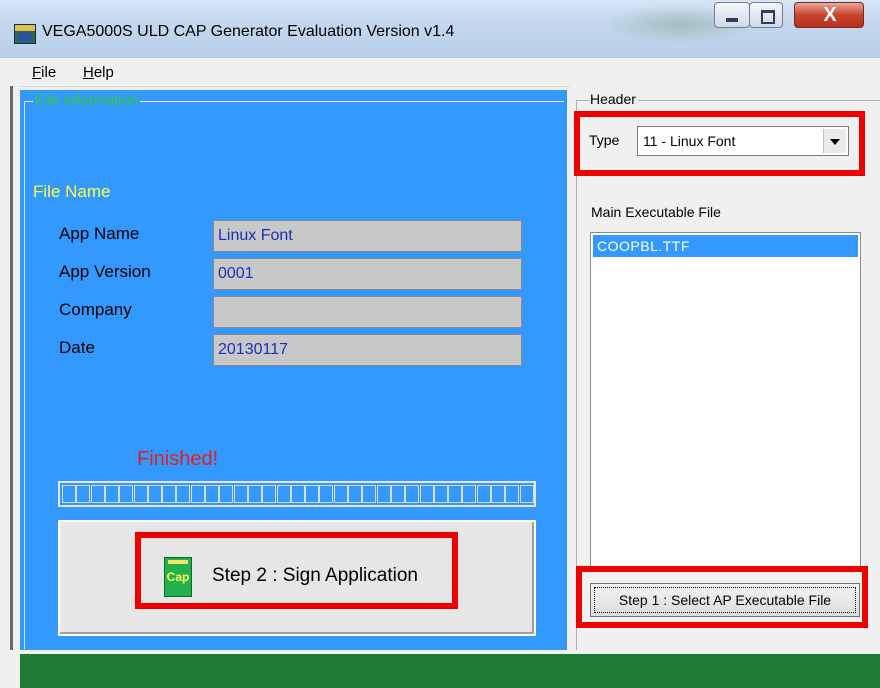  Describe the element at coordinates (367, 274) in the screenshot. I see `app-version-field: 0001` at that location.